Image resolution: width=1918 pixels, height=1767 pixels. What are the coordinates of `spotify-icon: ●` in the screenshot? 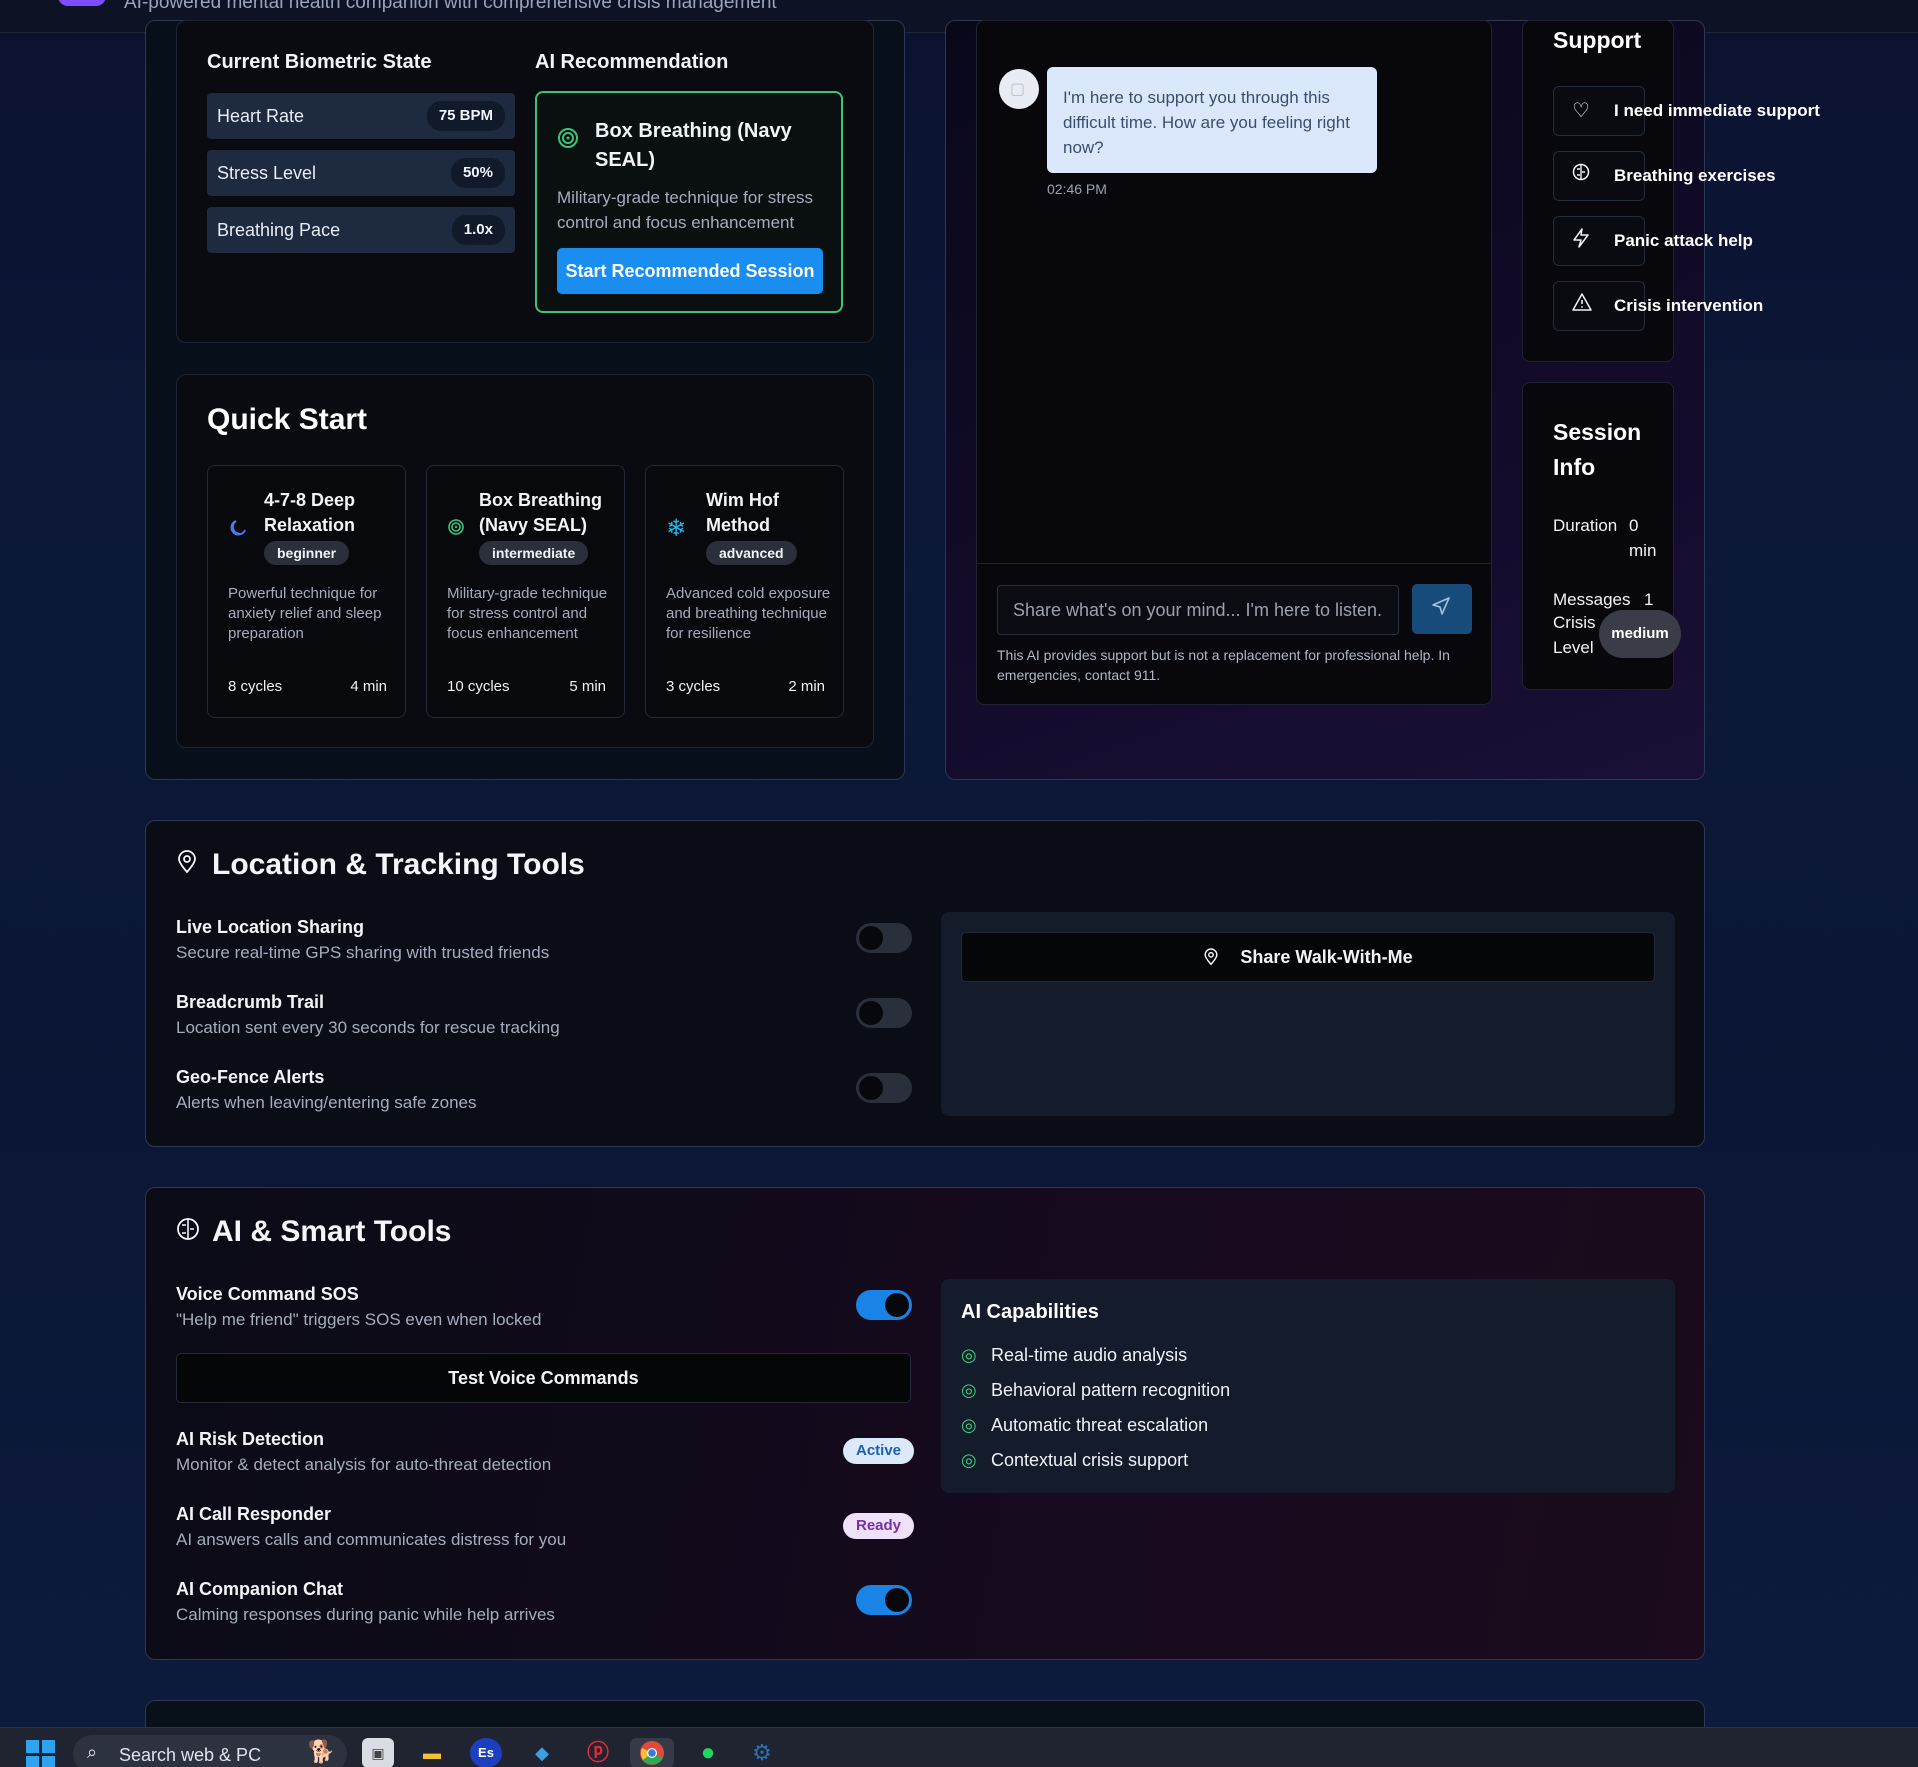 It's located at (708, 1752).